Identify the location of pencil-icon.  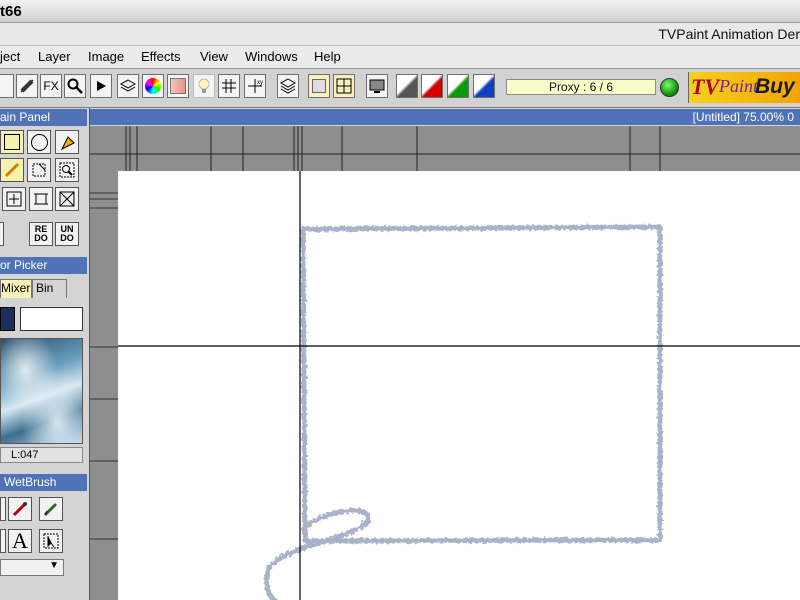
(51, 509).